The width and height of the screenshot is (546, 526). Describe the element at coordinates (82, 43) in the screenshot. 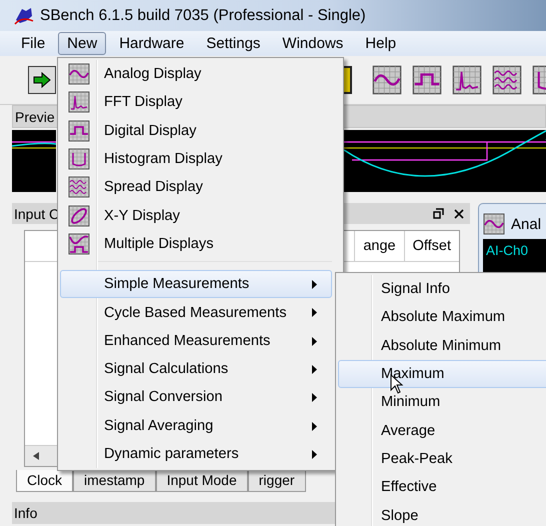

I see `menu-bar-item: New` at that location.